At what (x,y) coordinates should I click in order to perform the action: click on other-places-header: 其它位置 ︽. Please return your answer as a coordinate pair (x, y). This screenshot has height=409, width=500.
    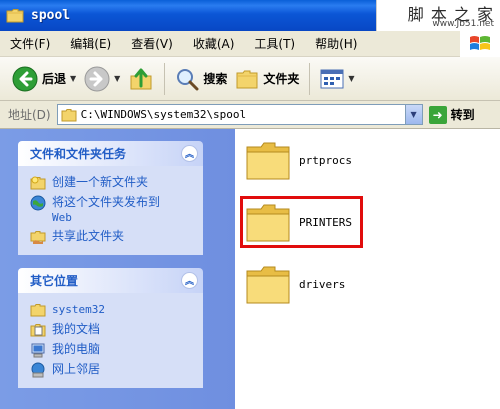
    Looking at the image, I should click on (110, 280).